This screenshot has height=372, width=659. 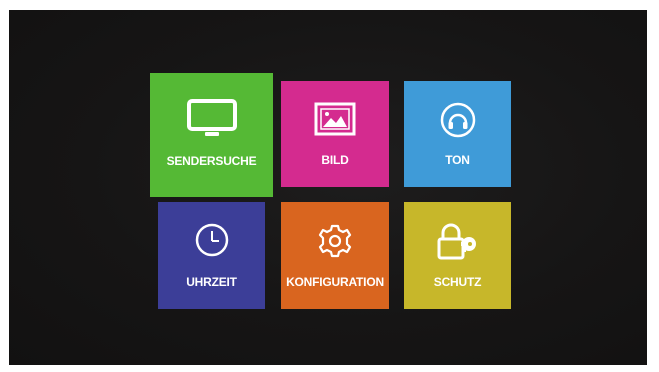 I want to click on tile-ton: TON, so click(x=457, y=134).